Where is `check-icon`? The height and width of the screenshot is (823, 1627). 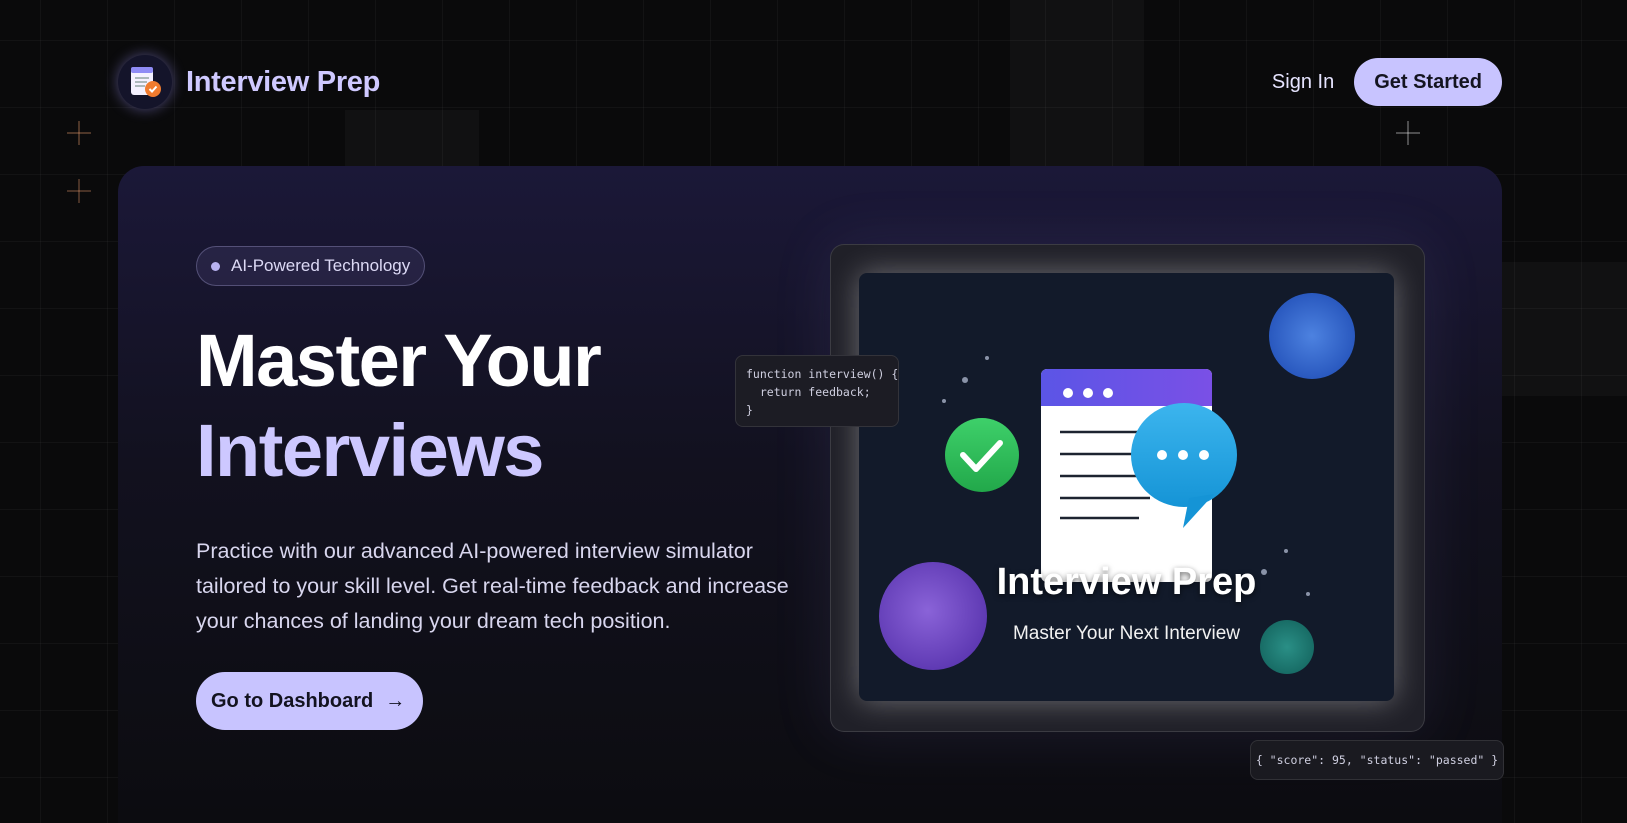
check-icon is located at coordinates (982, 455).